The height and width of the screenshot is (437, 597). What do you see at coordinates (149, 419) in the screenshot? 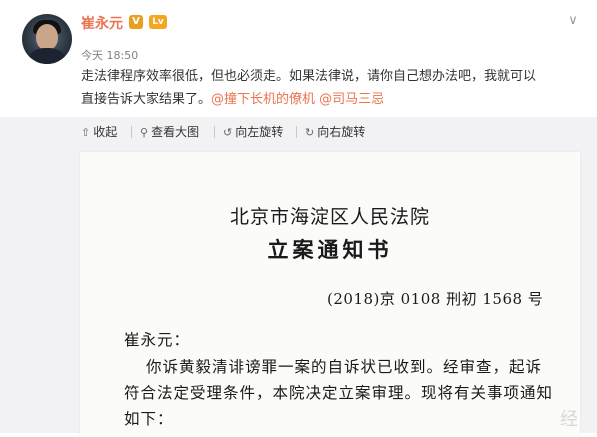
I see `document-body-line: 如下：` at bounding box center [149, 419].